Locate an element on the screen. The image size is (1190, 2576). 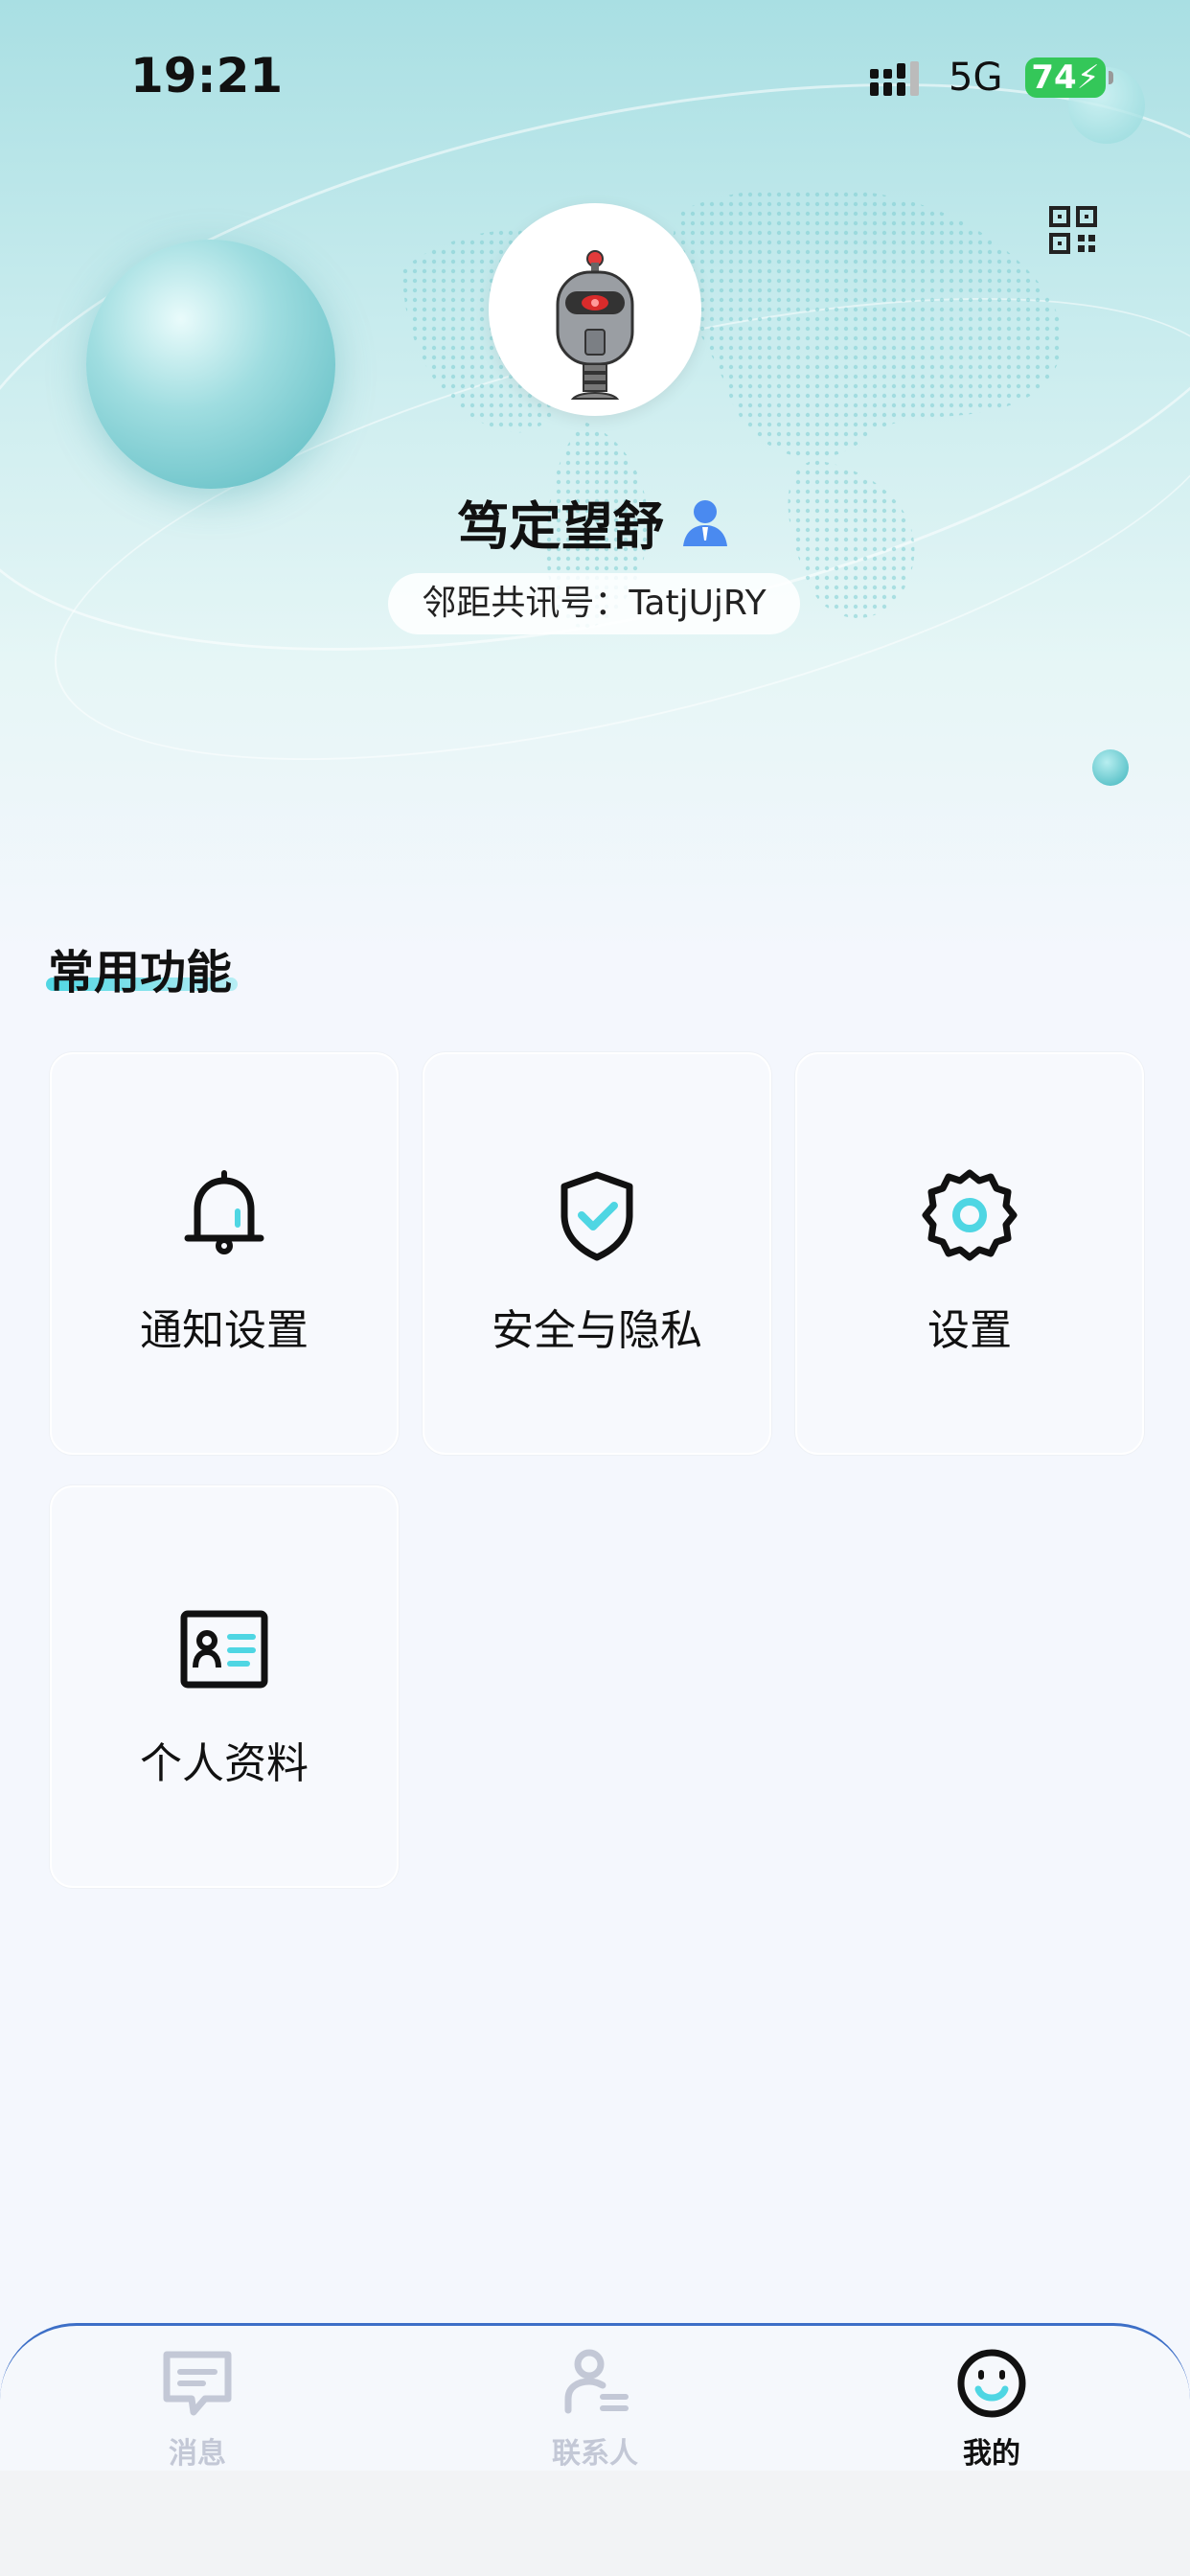
tab-label: 消息 is located at coordinates (198, 2454).